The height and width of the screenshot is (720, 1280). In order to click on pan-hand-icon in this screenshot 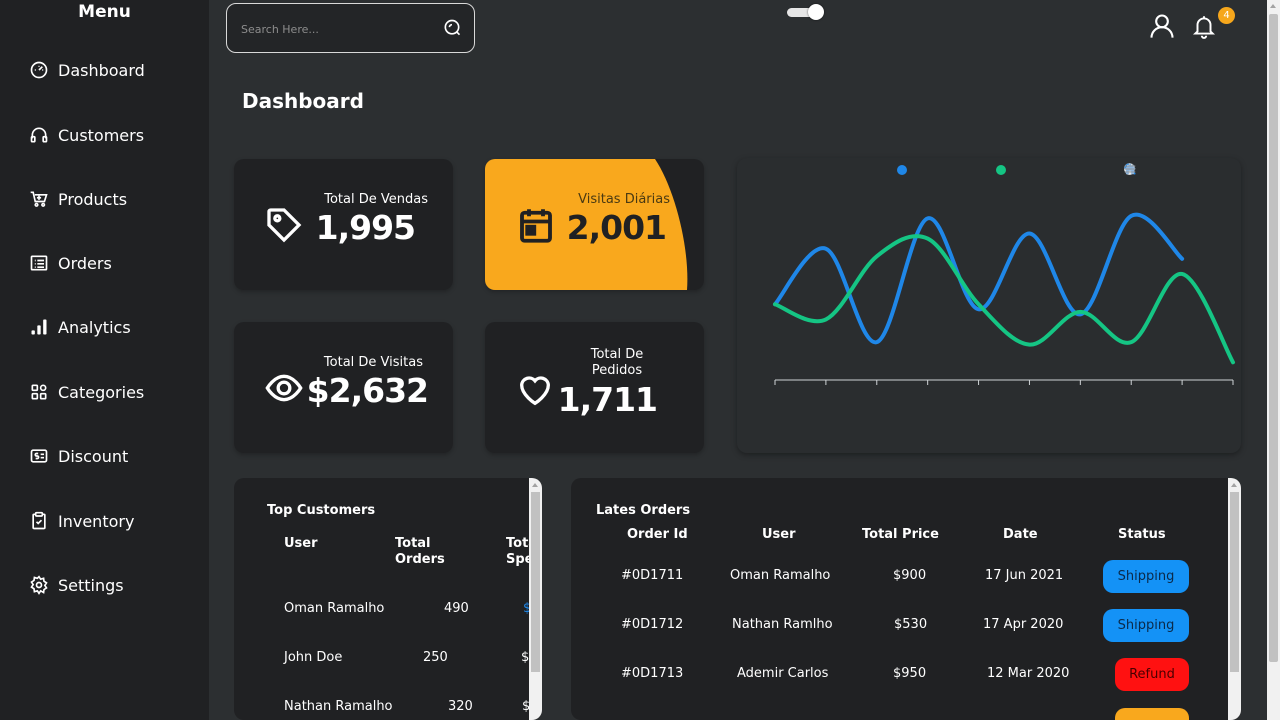, I will do `click(1158, 169)`.